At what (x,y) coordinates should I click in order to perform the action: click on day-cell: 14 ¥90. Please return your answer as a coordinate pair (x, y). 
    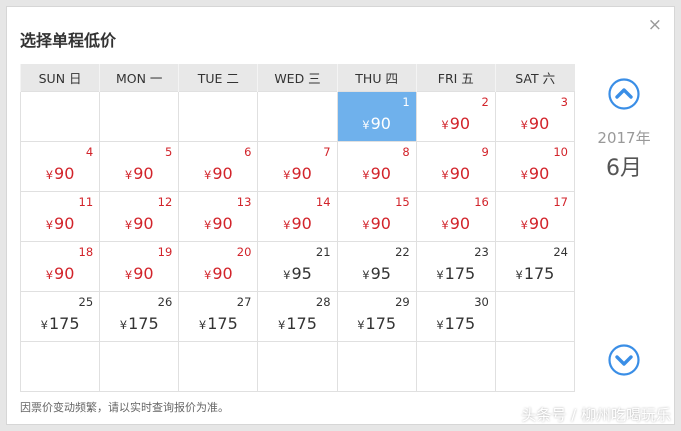
    Looking at the image, I should click on (297, 216).